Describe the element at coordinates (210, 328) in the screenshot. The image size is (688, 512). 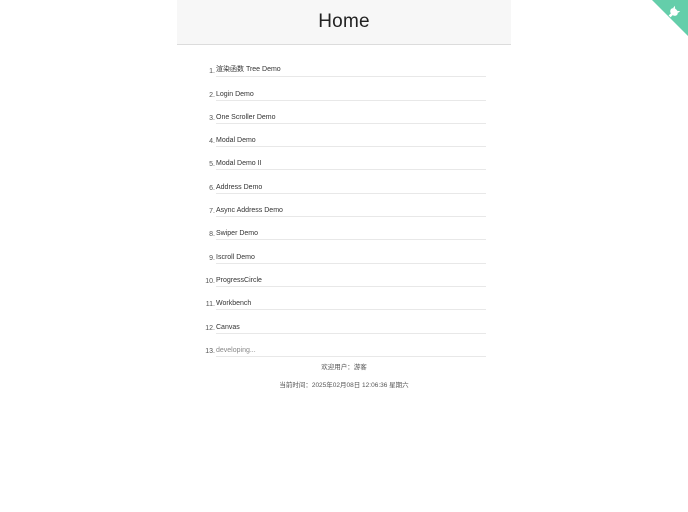
I see `list-item-number: 12.` at that location.